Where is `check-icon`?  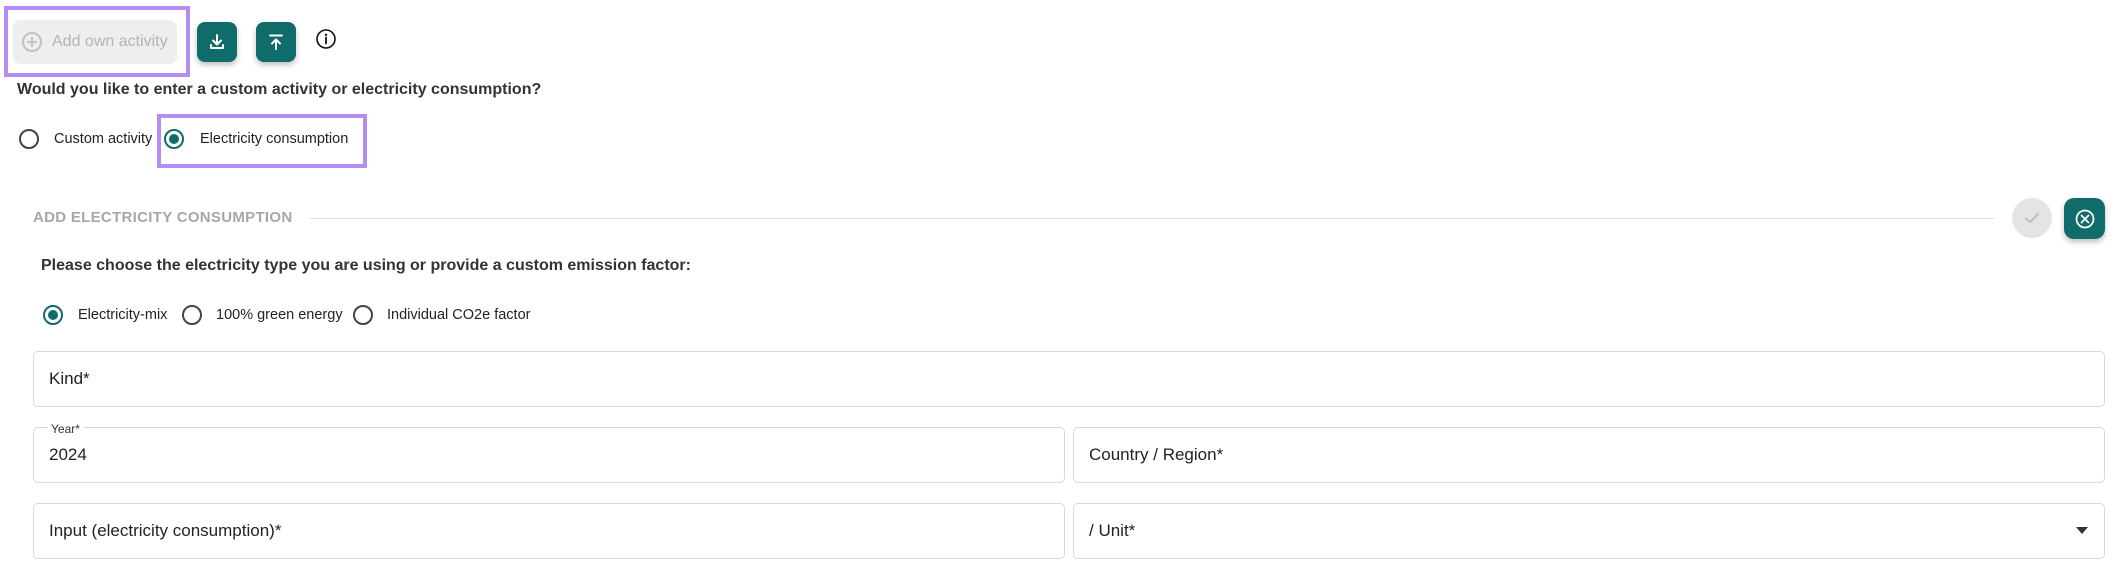
check-icon is located at coordinates (2032, 218).